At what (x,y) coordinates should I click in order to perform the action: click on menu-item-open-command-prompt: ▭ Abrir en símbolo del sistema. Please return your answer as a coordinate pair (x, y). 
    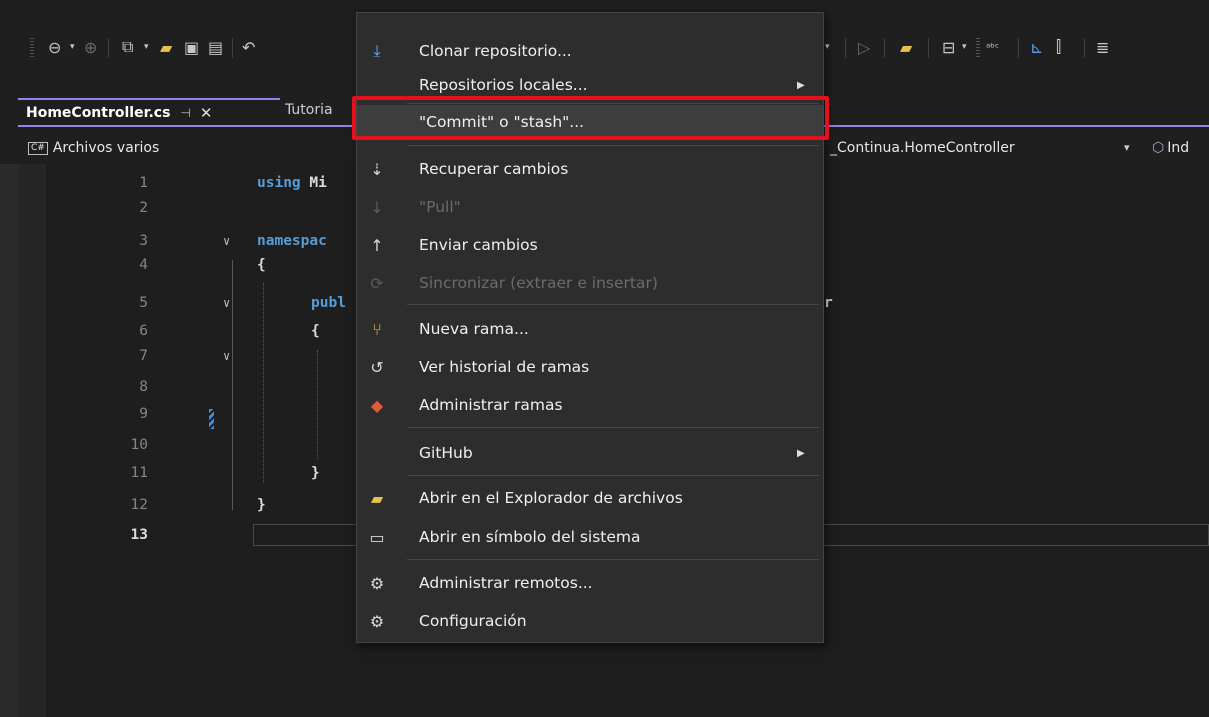
    Looking at the image, I should click on (590, 537).